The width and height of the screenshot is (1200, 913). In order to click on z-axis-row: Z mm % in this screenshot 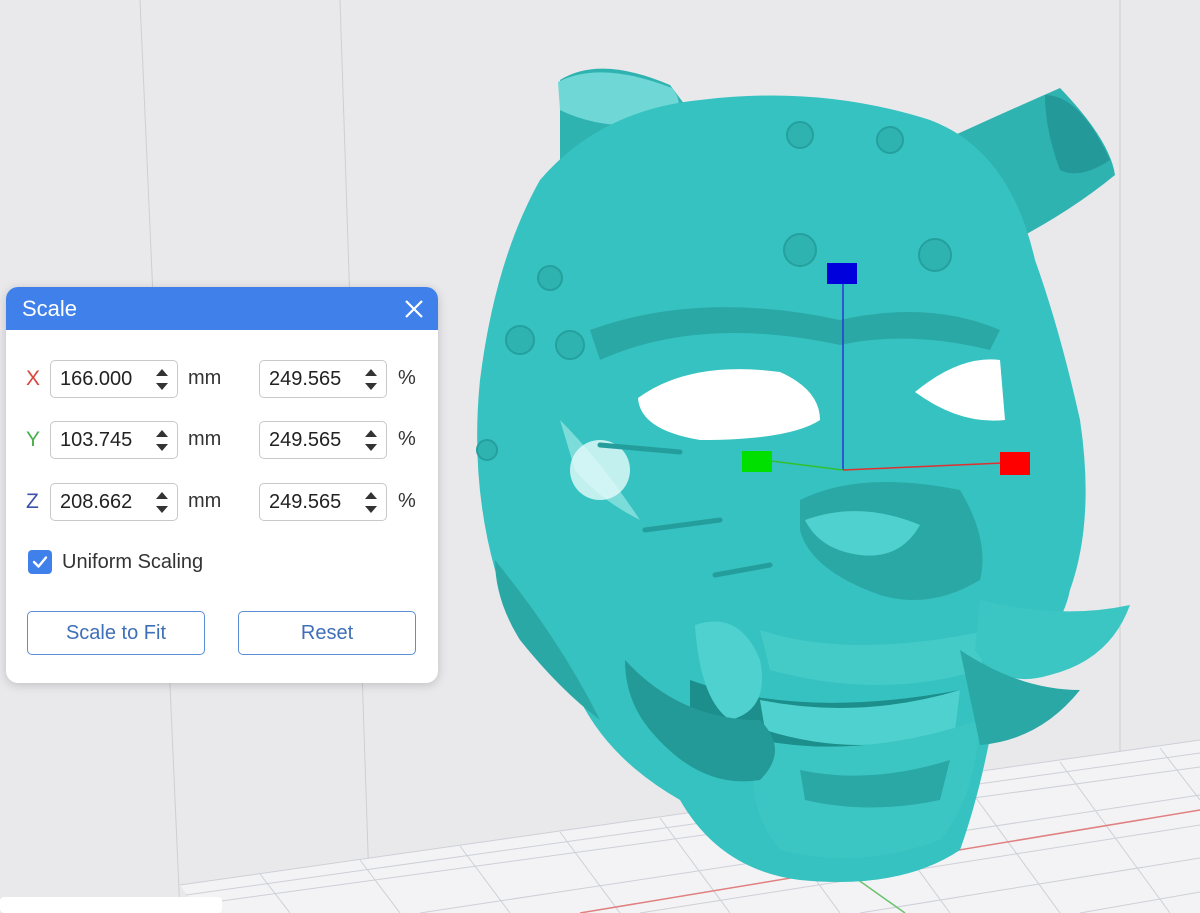, I will do `click(222, 503)`.